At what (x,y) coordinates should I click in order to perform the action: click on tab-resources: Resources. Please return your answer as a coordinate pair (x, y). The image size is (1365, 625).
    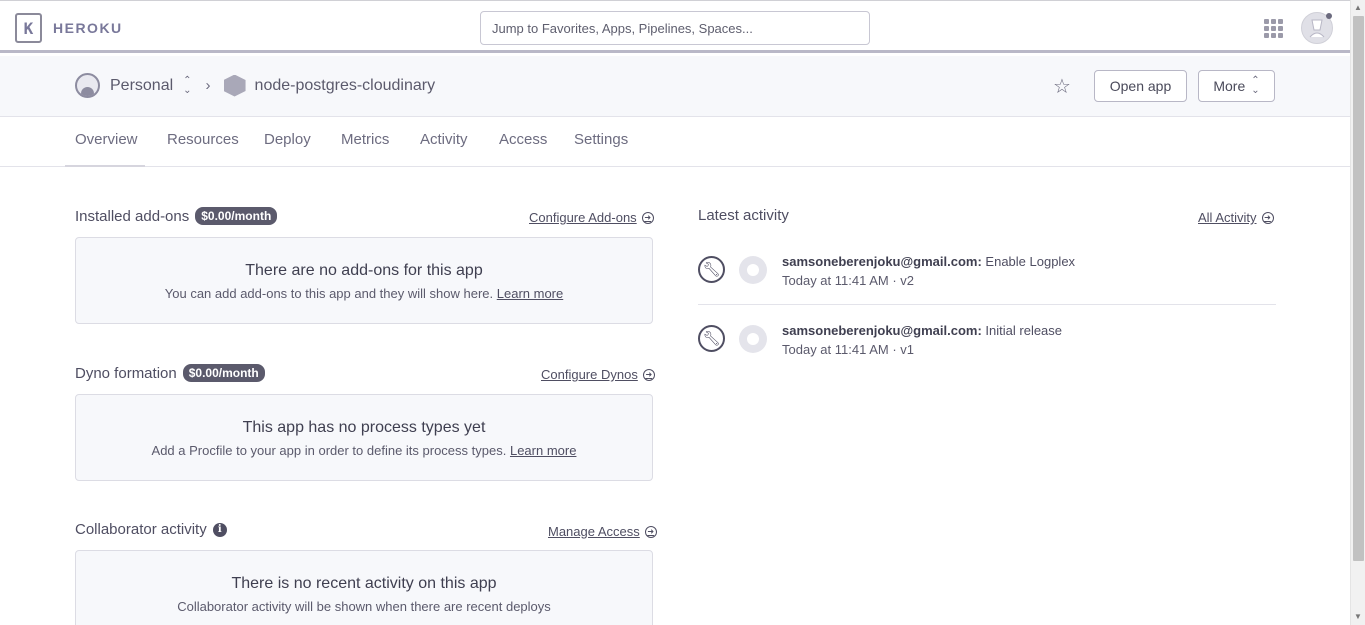
    Looking at the image, I should click on (203, 139).